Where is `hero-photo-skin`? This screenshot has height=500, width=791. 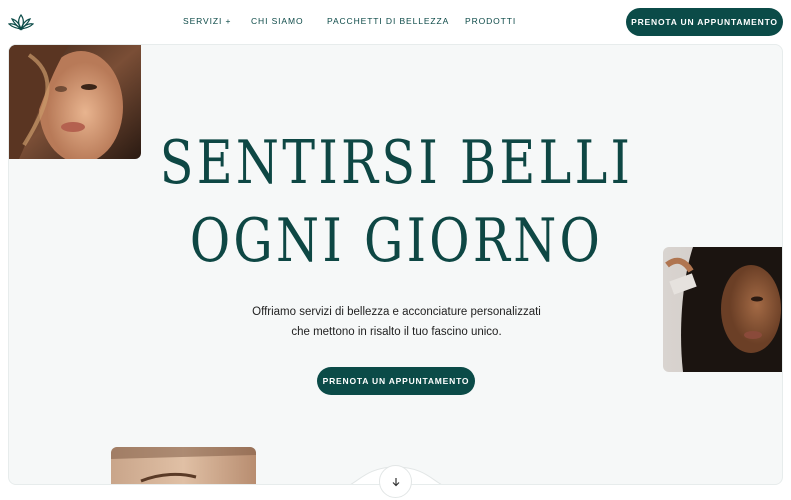 hero-photo-skin is located at coordinates (183, 465).